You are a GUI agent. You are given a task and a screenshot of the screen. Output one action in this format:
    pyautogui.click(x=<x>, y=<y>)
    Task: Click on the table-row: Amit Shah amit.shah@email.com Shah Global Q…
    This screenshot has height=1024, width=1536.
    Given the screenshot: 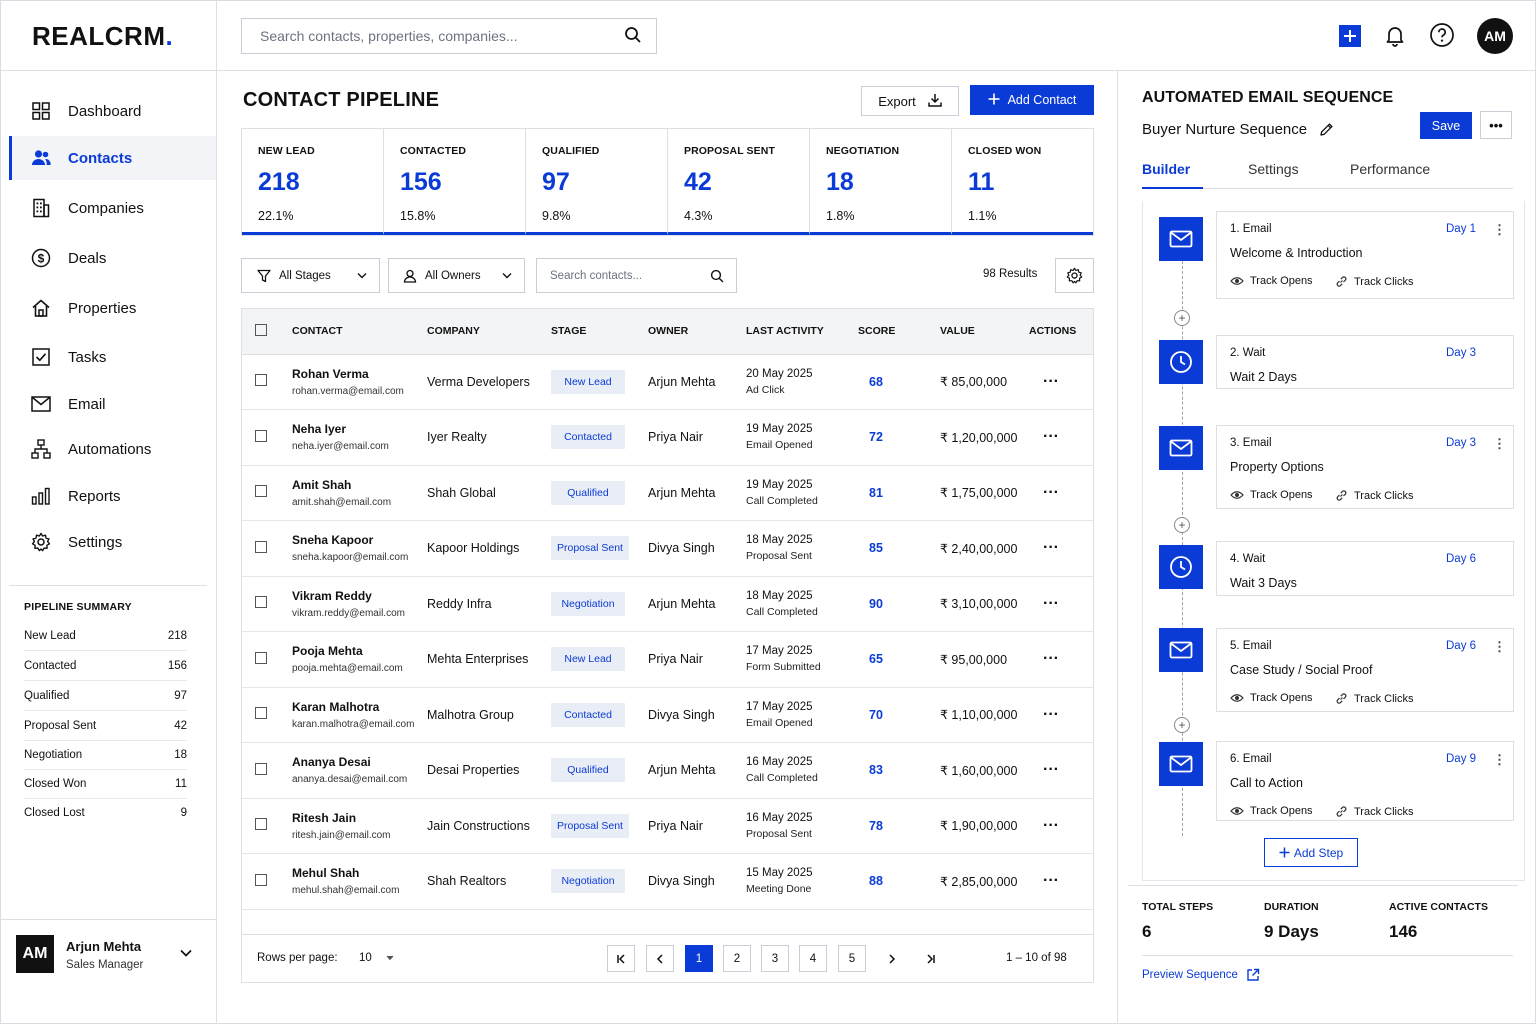 What is the action you would take?
    pyautogui.click(x=667, y=493)
    